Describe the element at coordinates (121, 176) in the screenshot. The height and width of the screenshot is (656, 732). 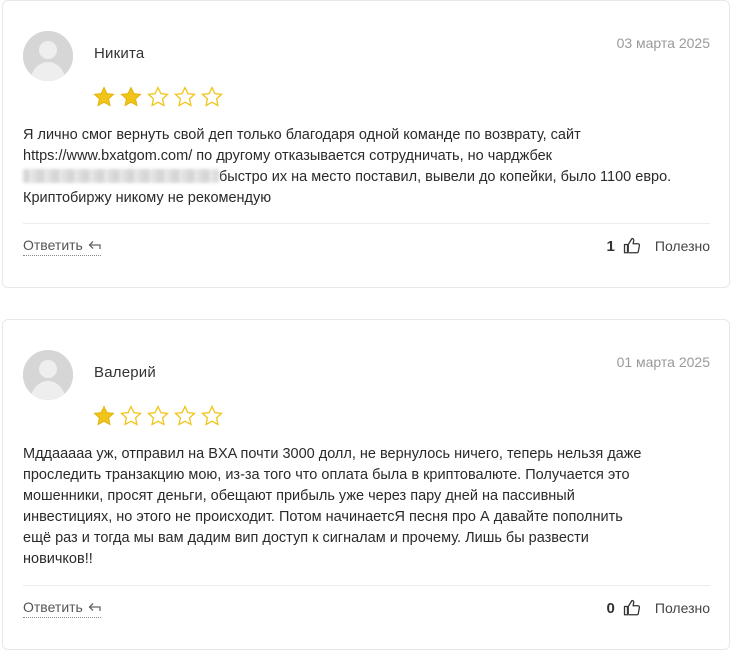
I see `redacted-blur` at that location.